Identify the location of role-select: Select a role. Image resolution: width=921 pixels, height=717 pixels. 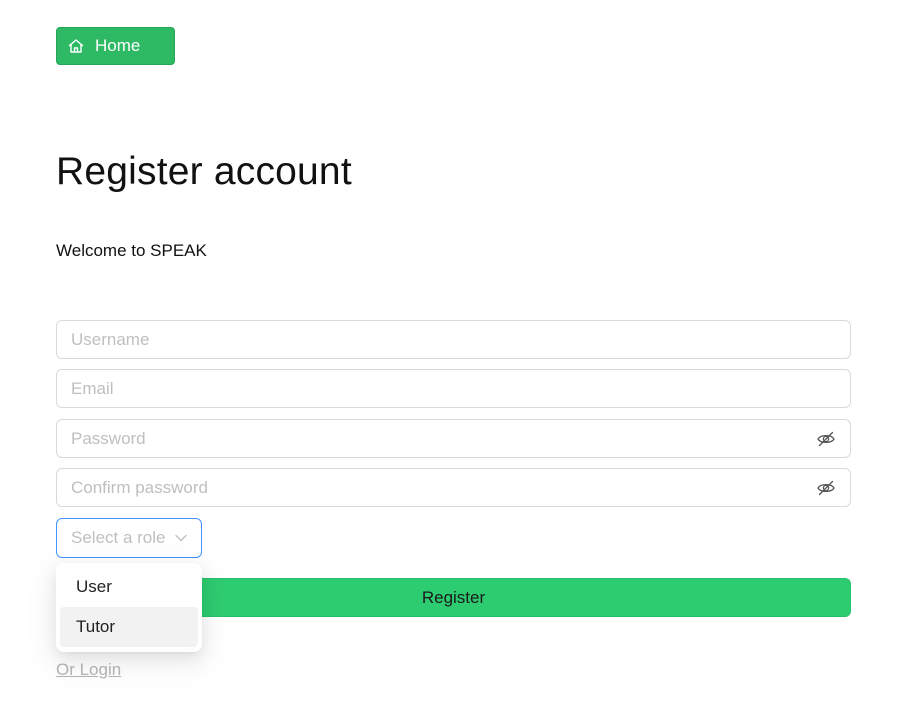
(129, 538).